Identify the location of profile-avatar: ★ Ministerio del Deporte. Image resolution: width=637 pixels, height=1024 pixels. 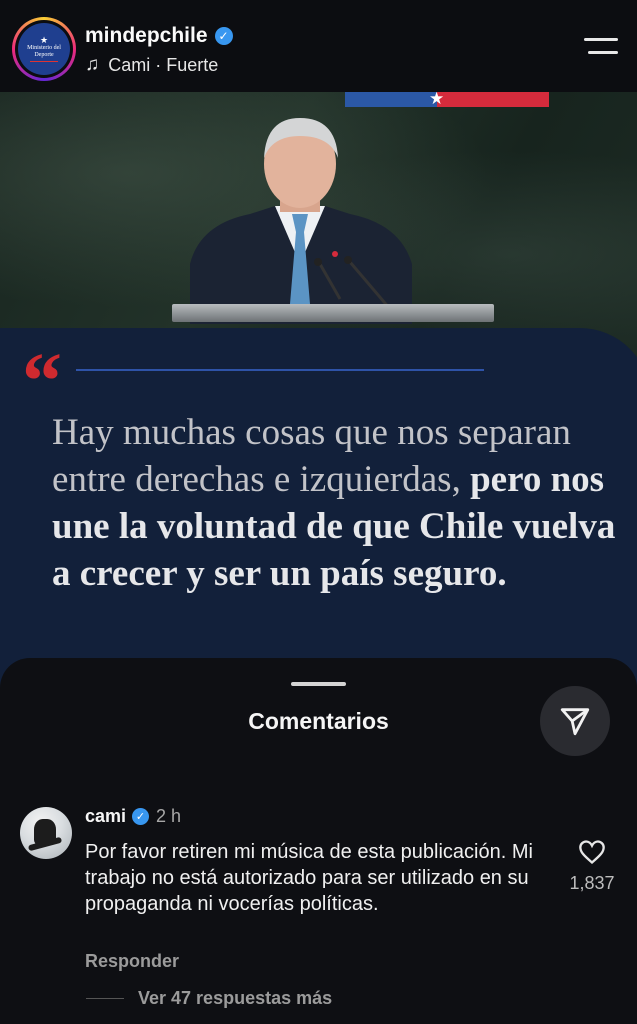
(44, 49).